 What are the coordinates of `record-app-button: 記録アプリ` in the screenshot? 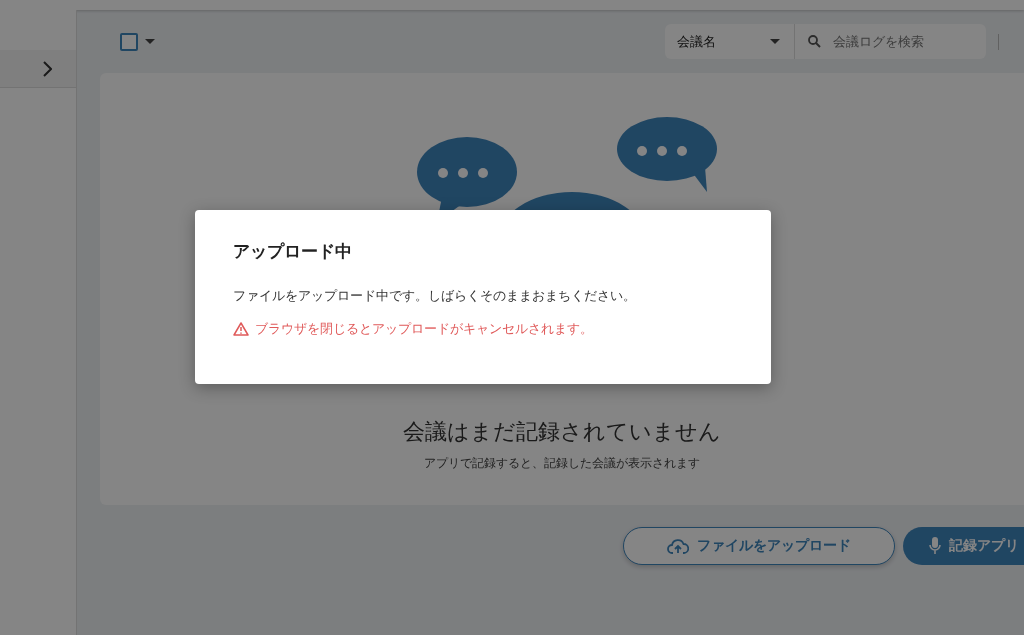 It's located at (963, 546).